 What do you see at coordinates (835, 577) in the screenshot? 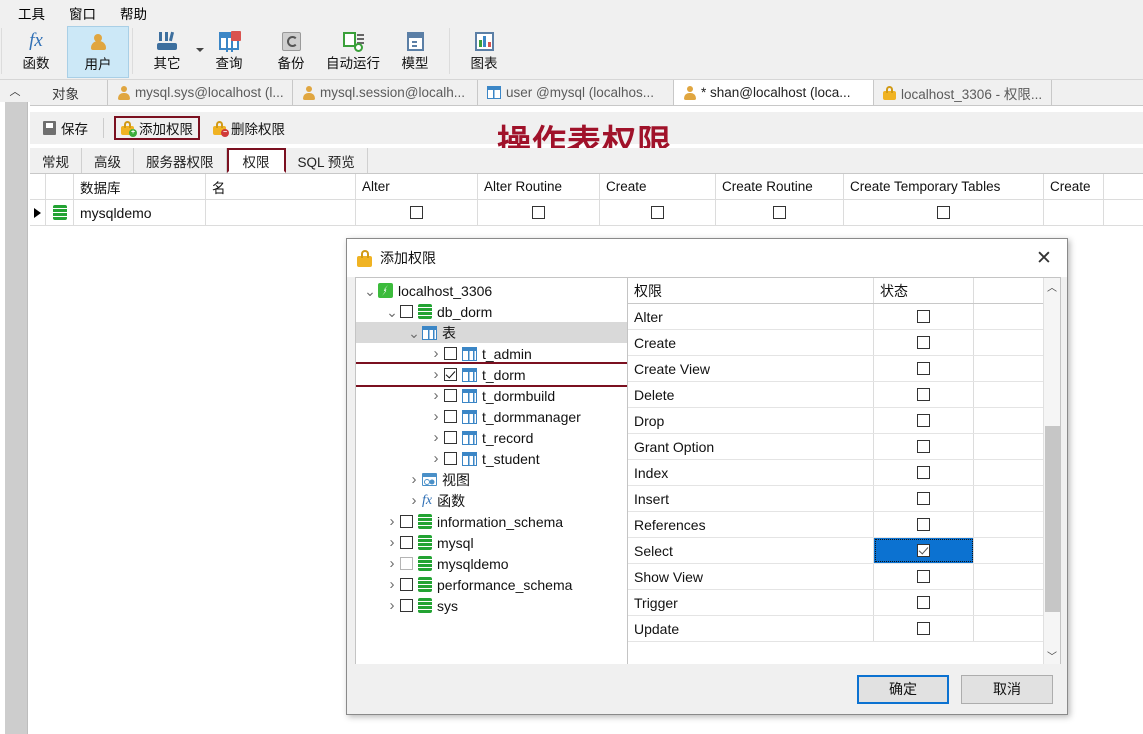
I see `privilege-row: Show View` at bounding box center [835, 577].